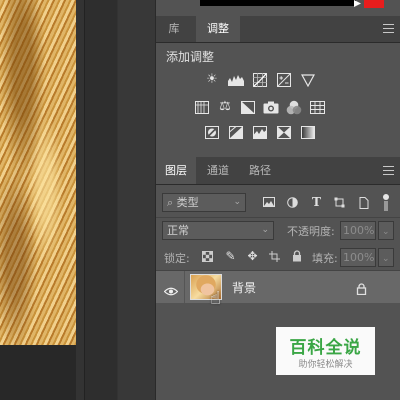  Describe the element at coordinates (339, 203) in the screenshot. I see `filter-shape-icon` at that location.